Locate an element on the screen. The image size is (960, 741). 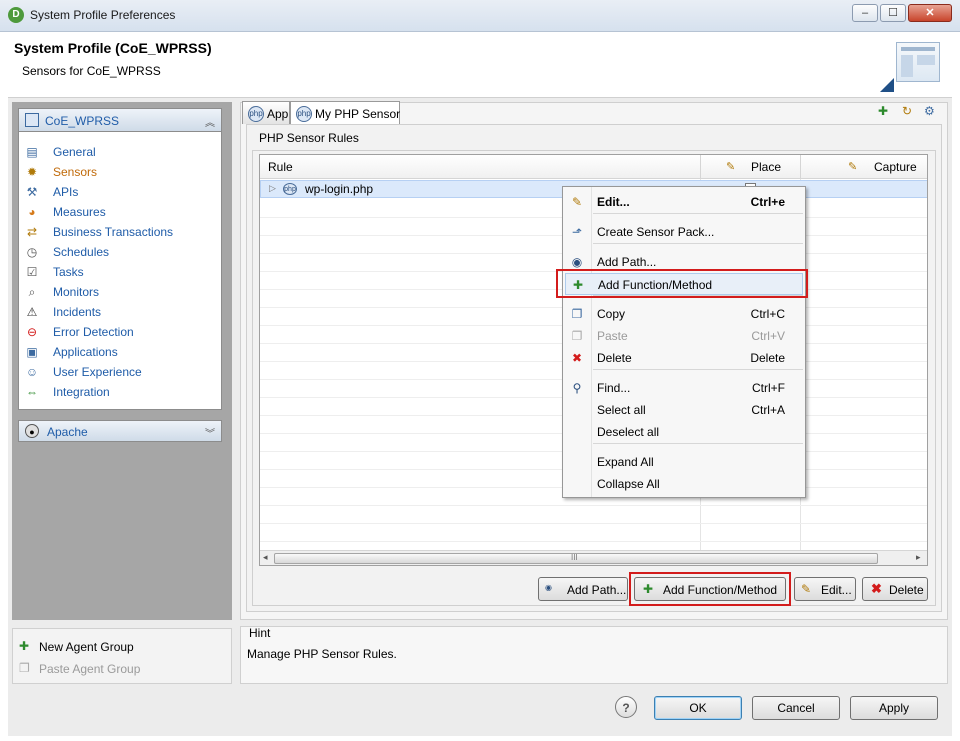
find-icon: ⚲ is located at coordinates (577, 388).